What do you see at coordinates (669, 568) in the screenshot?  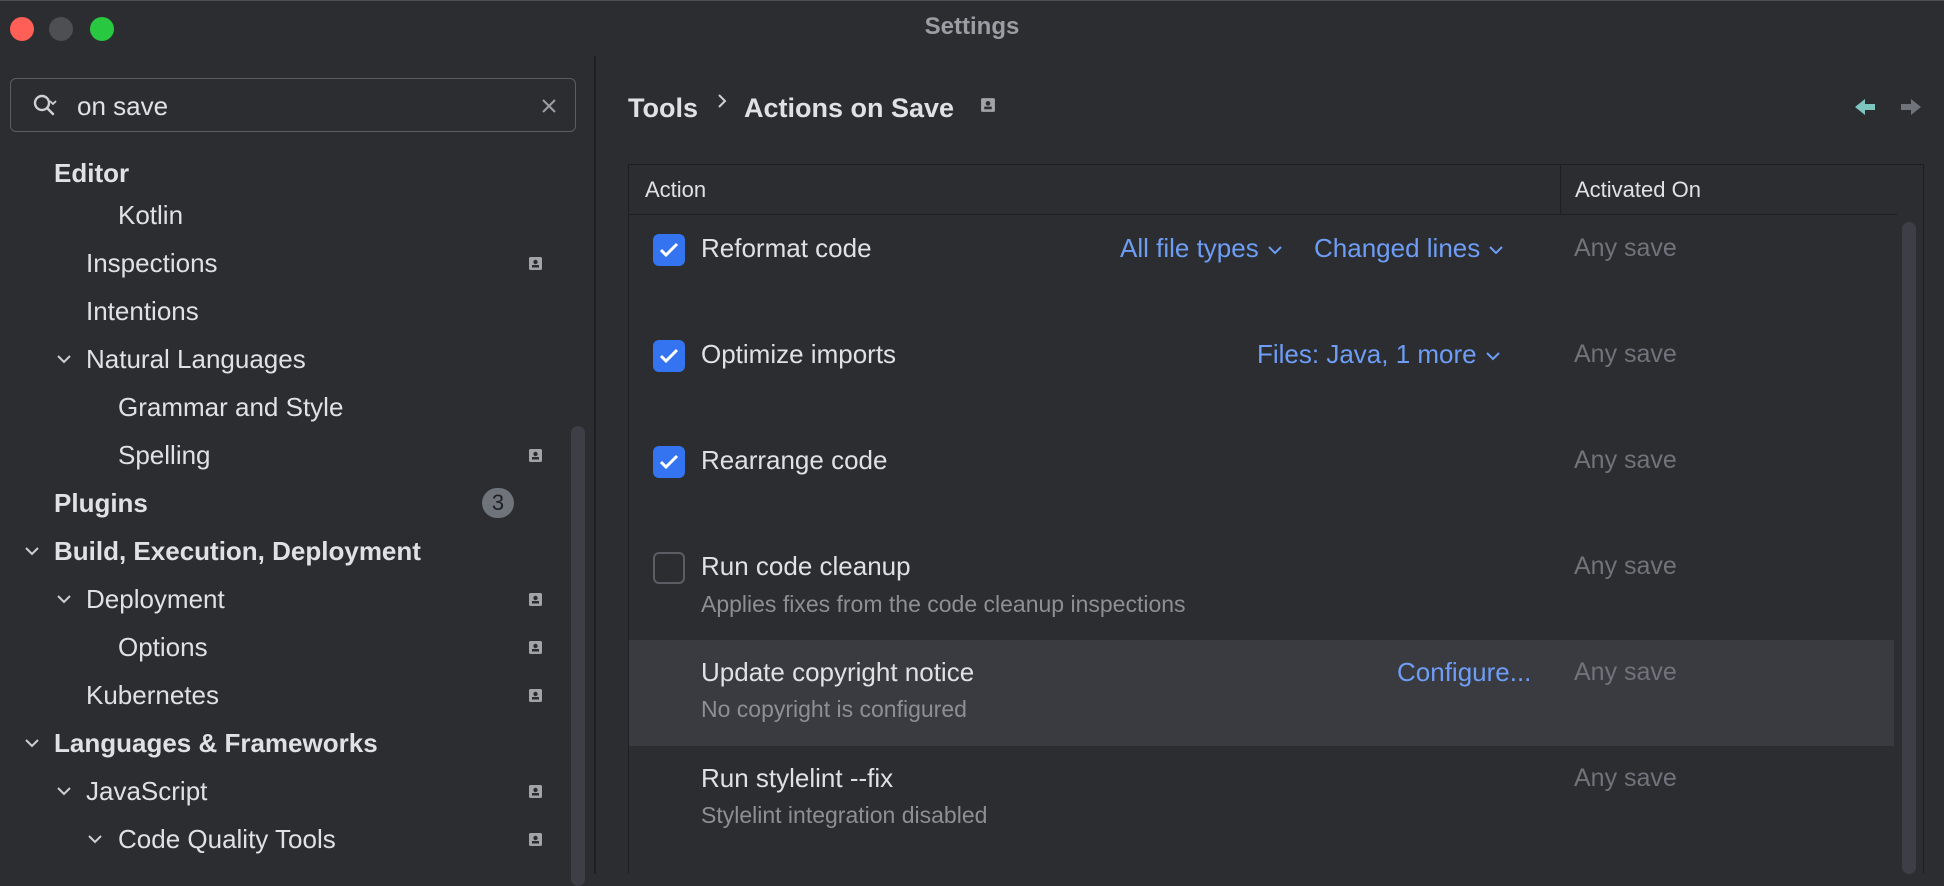 I see `run-code-cleanup-checkbox` at bounding box center [669, 568].